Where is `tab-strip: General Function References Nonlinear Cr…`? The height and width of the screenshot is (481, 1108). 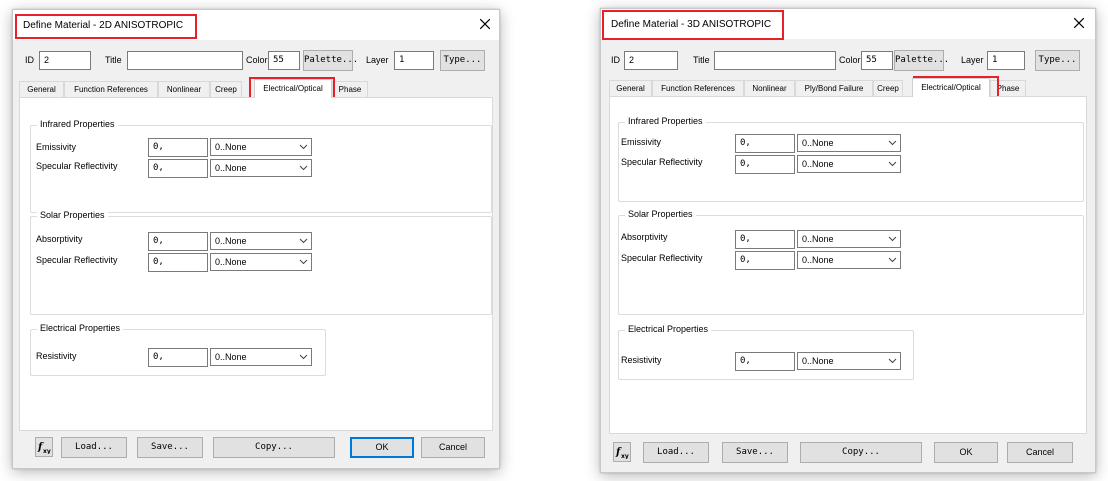 tab-strip: General Function References Nonlinear Cr… is located at coordinates (256, 88).